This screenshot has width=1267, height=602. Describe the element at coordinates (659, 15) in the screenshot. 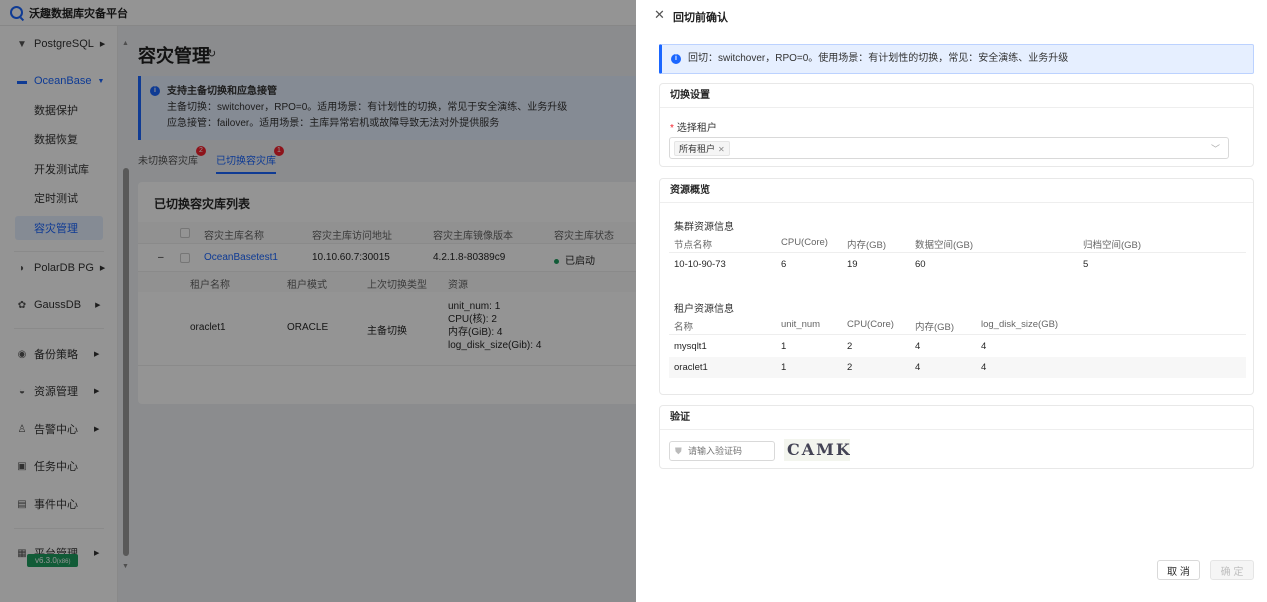

I see `close-icon: ✕` at that location.